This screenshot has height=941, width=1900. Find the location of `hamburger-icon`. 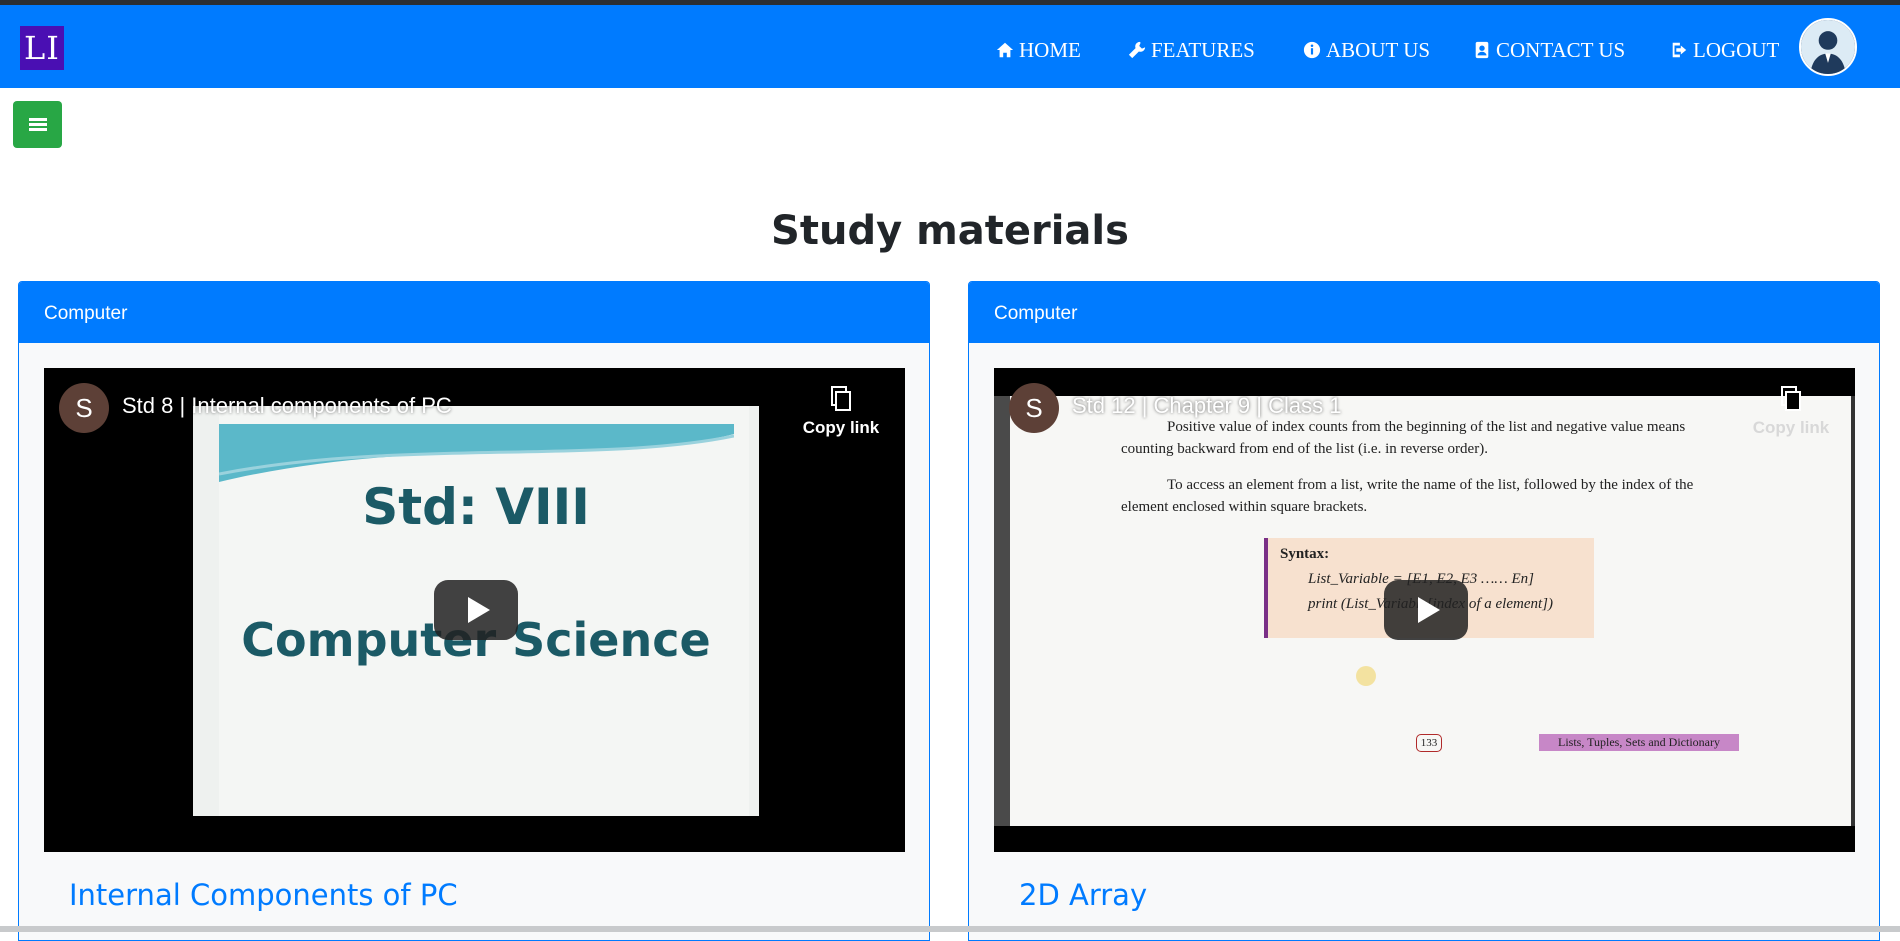

hamburger-icon is located at coordinates (37, 124).